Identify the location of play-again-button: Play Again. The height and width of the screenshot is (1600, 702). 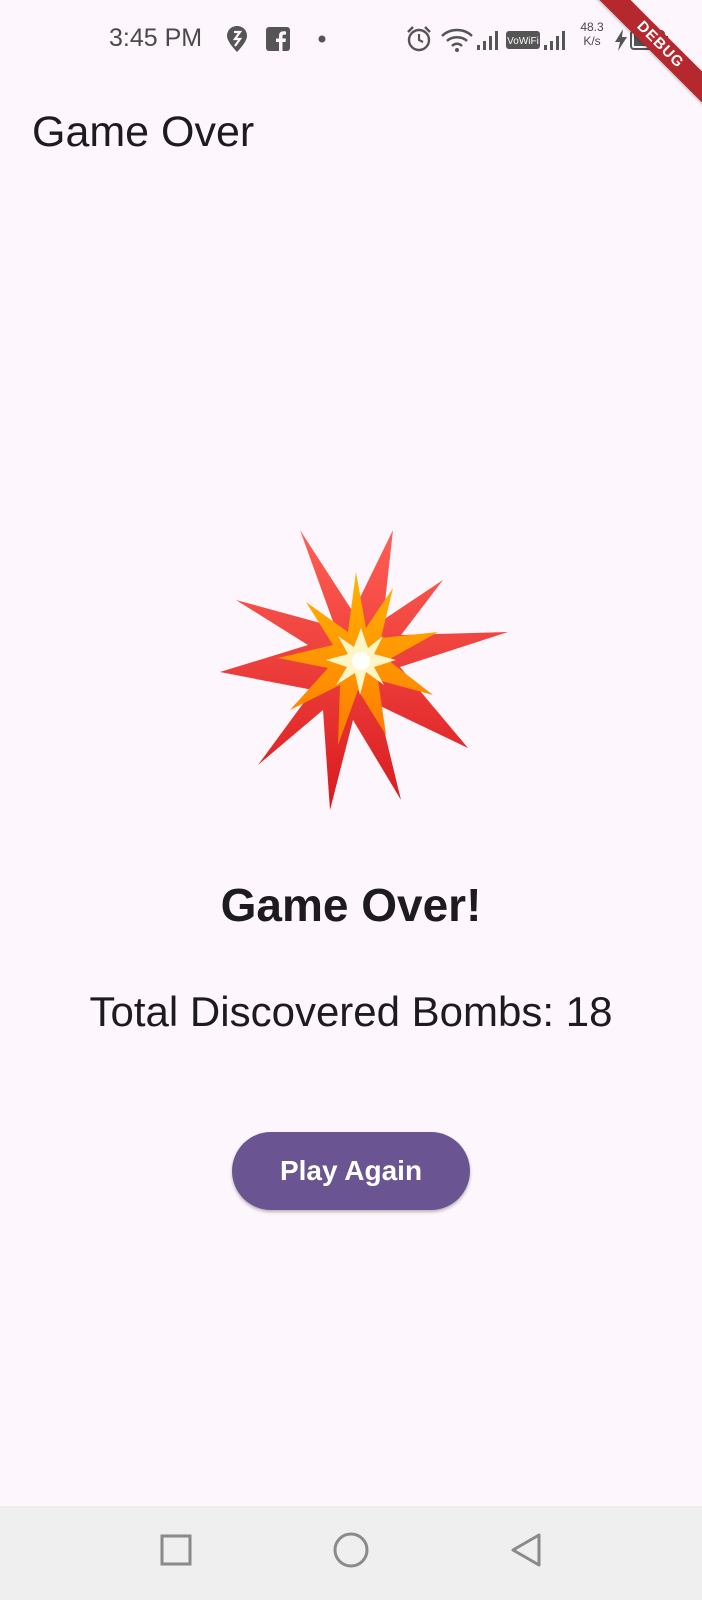
(351, 1171).